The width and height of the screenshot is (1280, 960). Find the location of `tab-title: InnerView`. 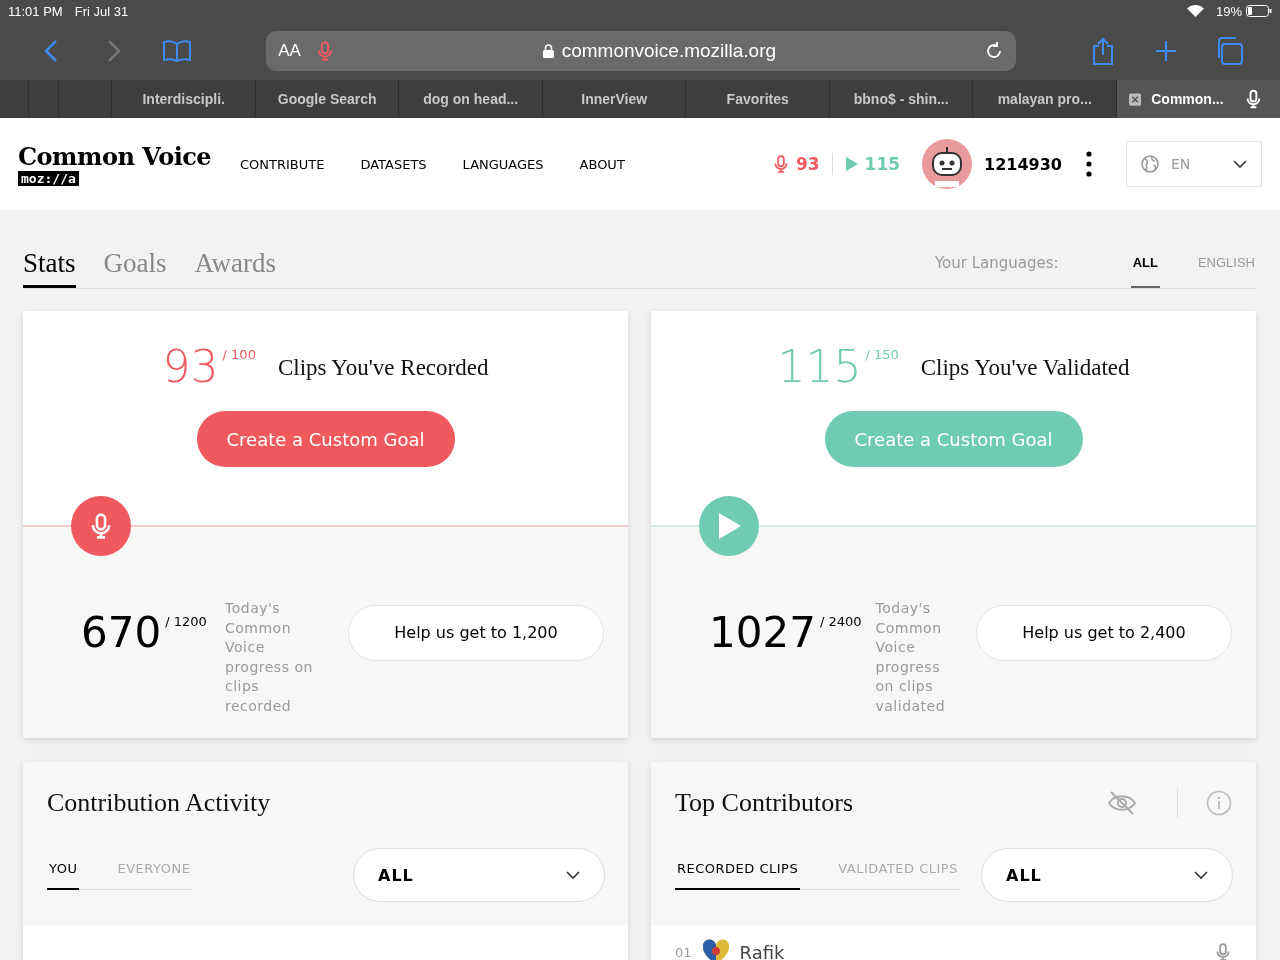

tab-title: InnerView is located at coordinates (614, 99).